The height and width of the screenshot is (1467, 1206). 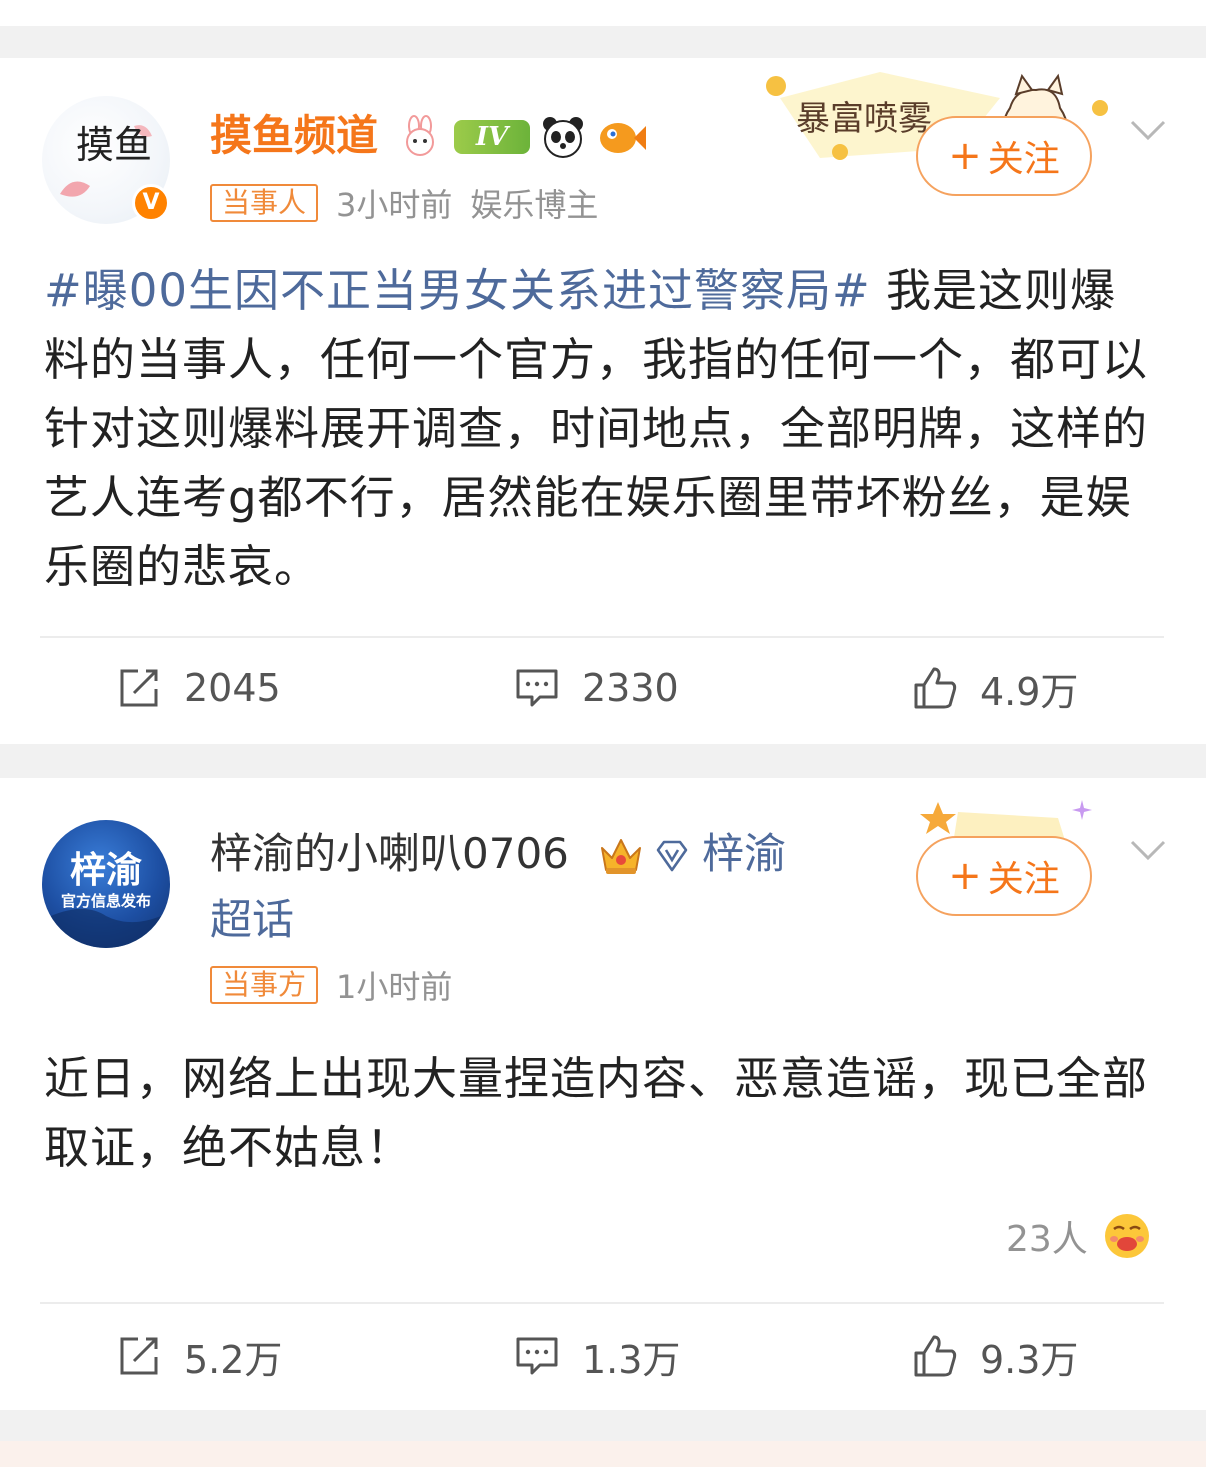 What do you see at coordinates (264, 985) in the screenshot?
I see `status-tag: 当事方` at bounding box center [264, 985].